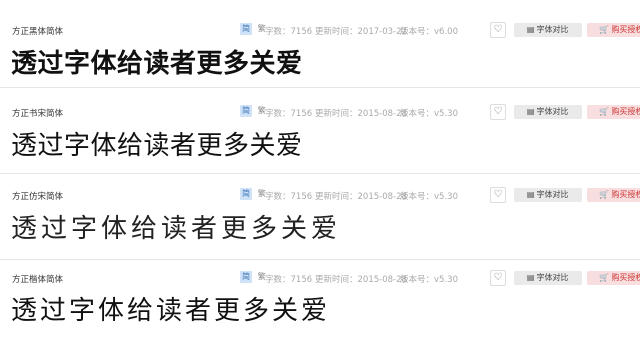  I want to click on version-value: v6.00, so click(446, 32).